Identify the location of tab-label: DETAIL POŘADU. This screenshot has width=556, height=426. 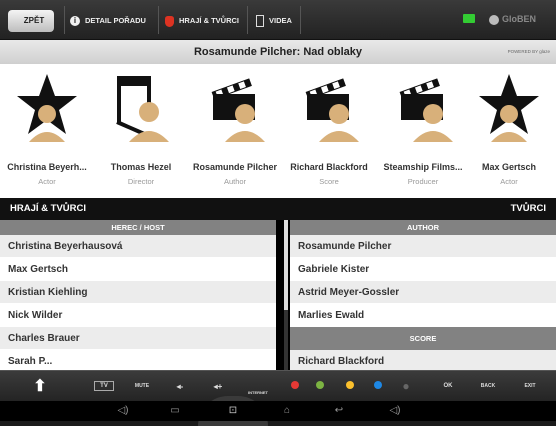
(115, 20).